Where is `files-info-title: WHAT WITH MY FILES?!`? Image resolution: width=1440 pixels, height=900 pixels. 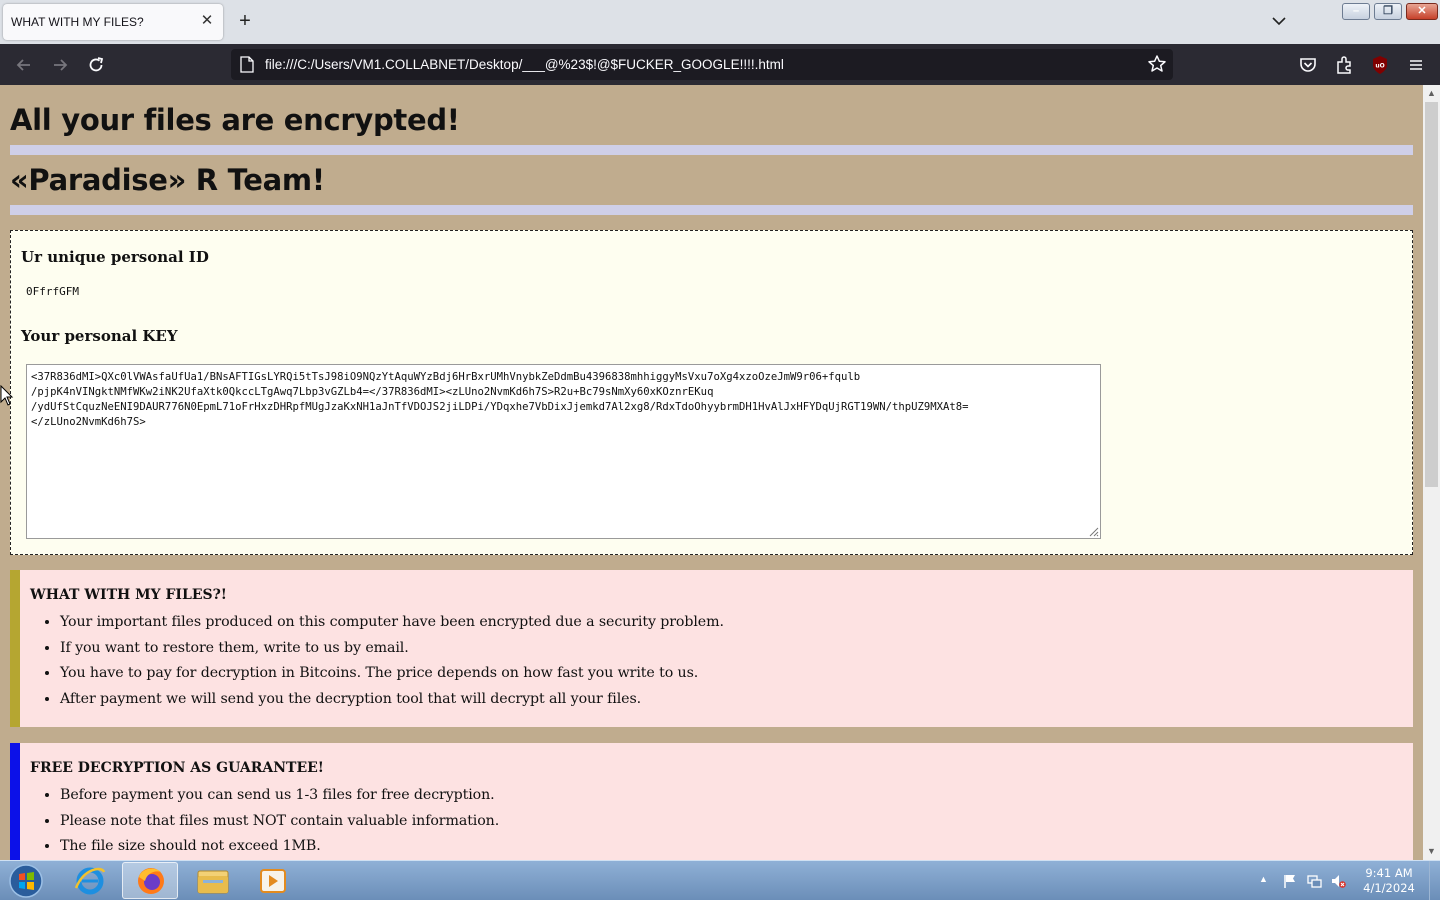 files-info-title: WHAT WITH MY FILES?! is located at coordinates (128, 595).